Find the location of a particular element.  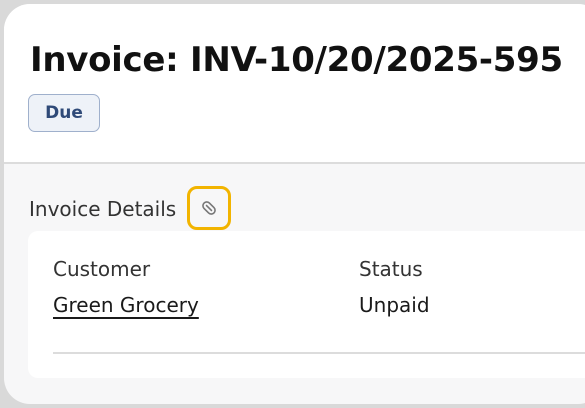

status-value: Unpaid is located at coordinates (394, 305).